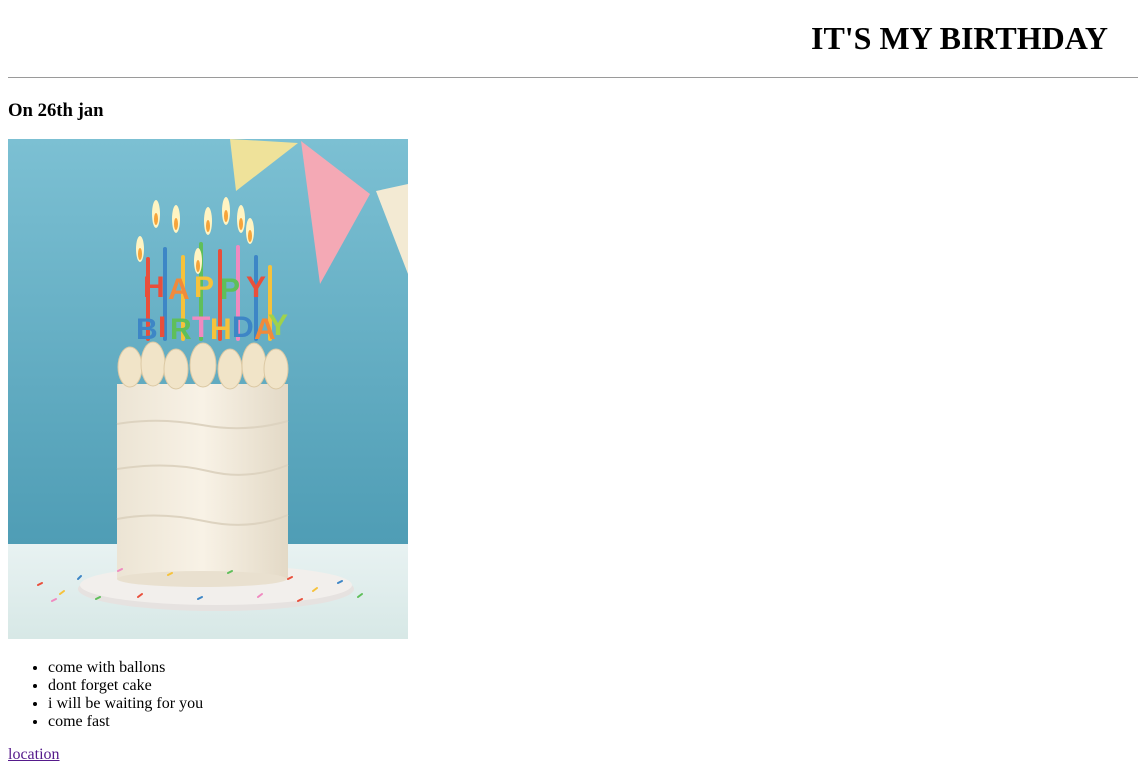 The height and width of the screenshot is (771, 1138). Describe the element at coordinates (125, 686) in the screenshot. I see `list-item: dont forget cake` at that location.